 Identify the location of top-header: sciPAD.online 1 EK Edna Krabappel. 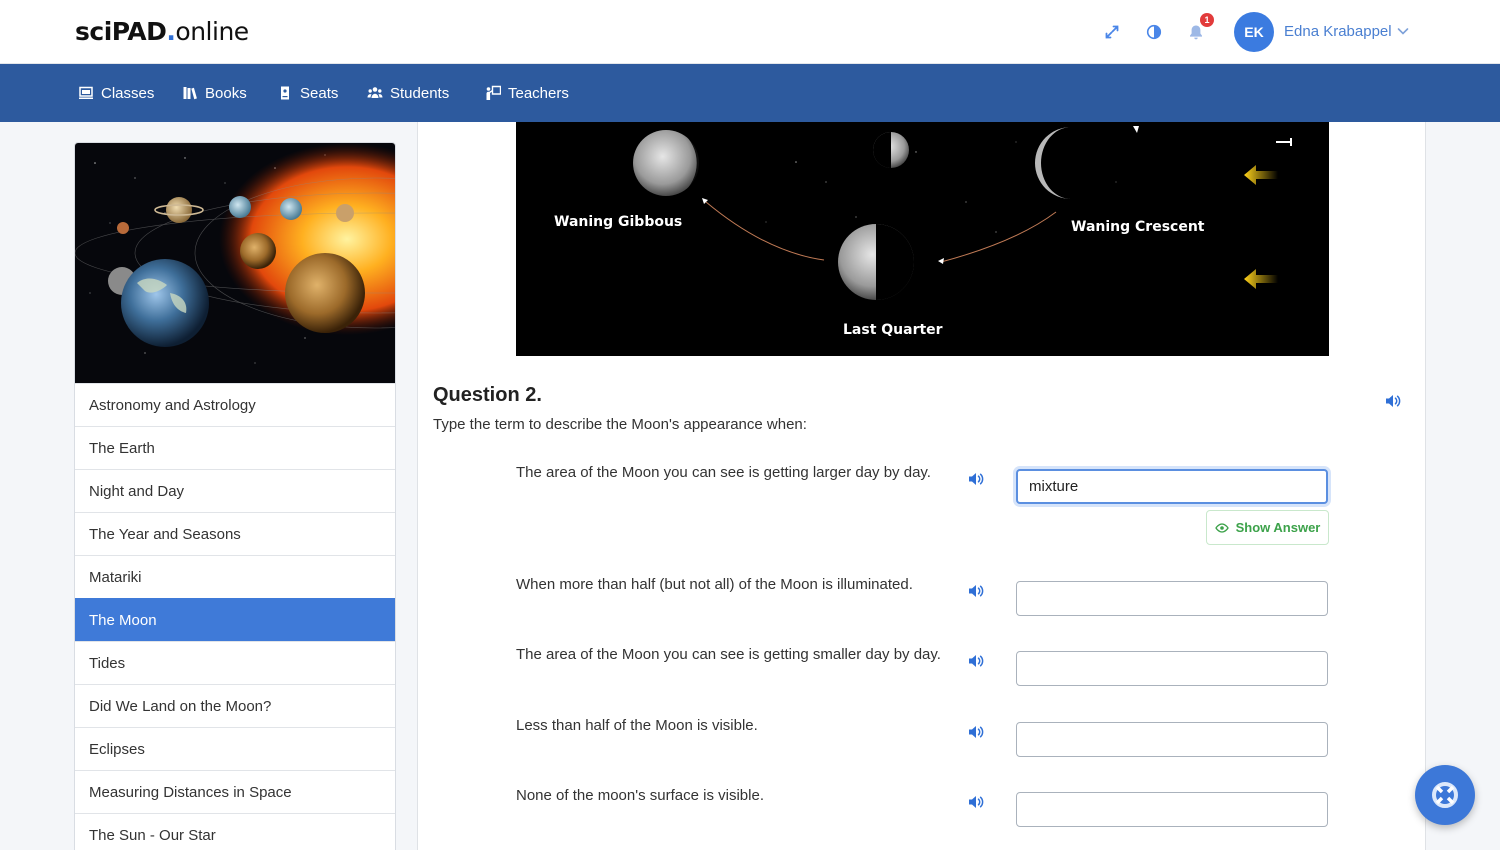
(750, 32).